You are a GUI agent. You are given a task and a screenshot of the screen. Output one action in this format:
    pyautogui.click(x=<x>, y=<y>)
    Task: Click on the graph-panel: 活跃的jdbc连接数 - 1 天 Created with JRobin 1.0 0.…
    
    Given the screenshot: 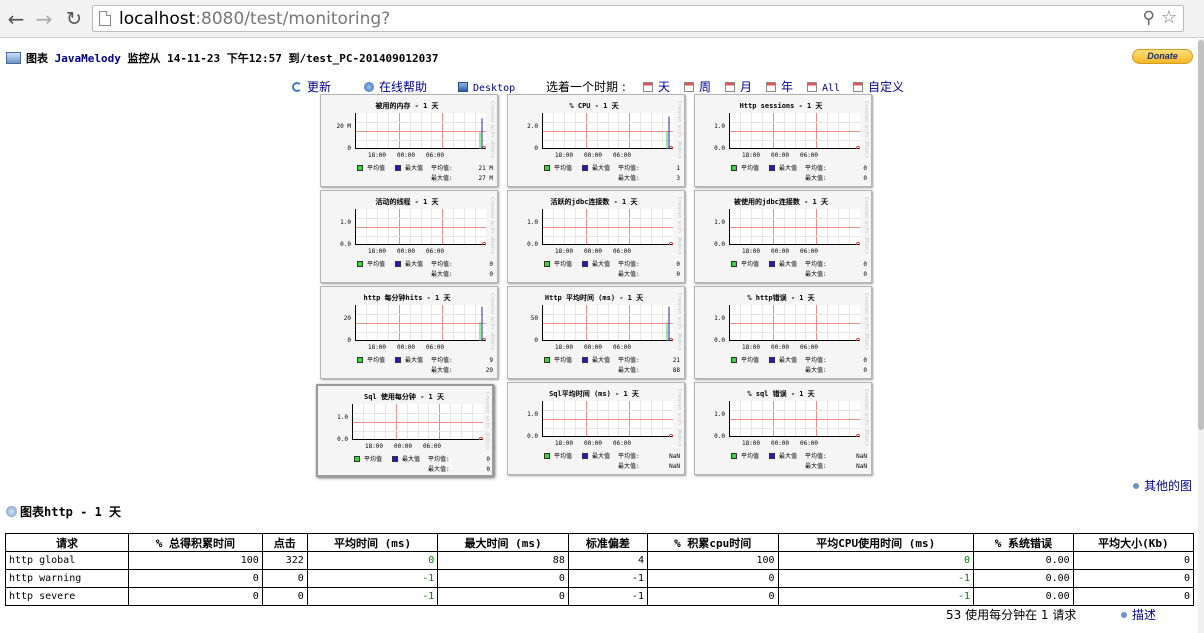 What is the action you would take?
    pyautogui.click(x=596, y=236)
    